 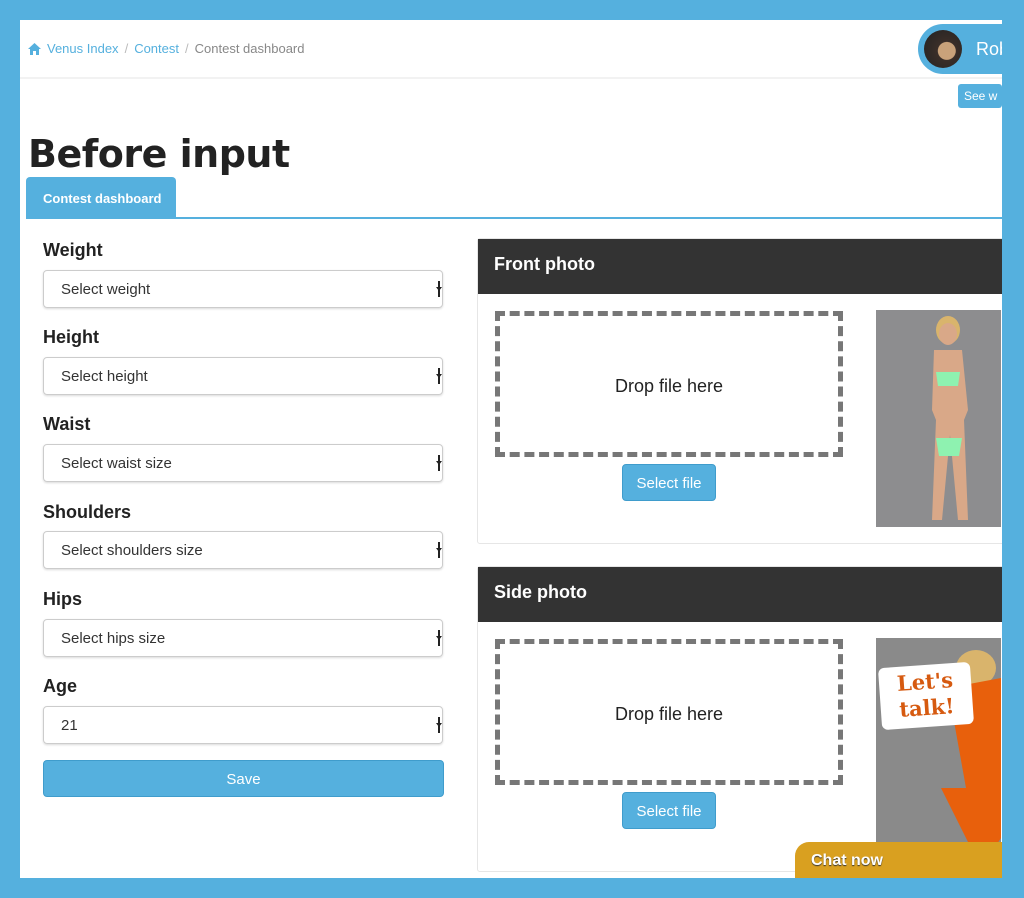 What do you see at coordinates (104, 376) in the screenshot?
I see `height-value: Select height` at bounding box center [104, 376].